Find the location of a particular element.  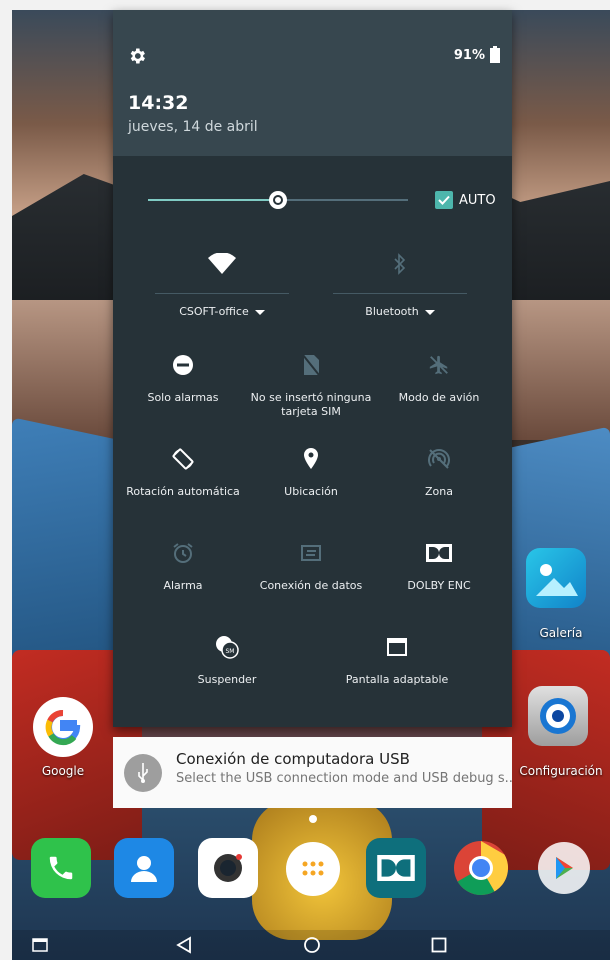

bluetooth-icon is located at coordinates (400, 264).